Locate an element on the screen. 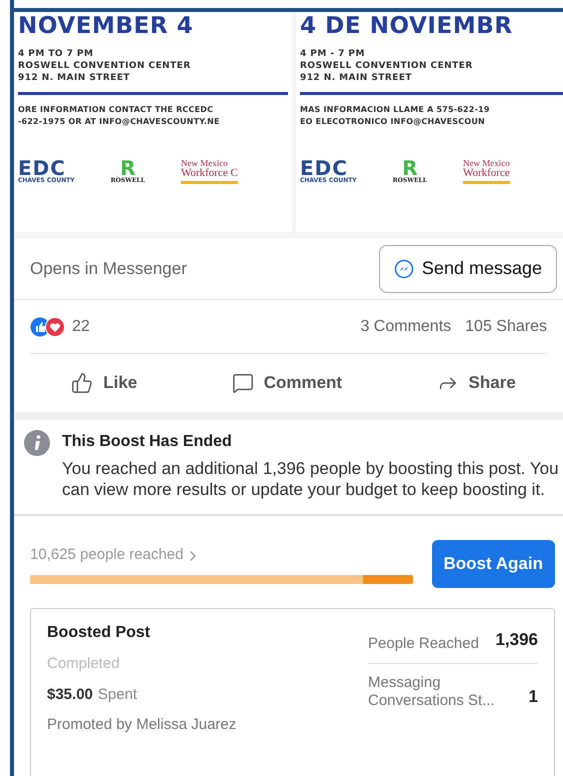 Image resolution: width=563 pixels, height=776 pixels. flyer-line: 4 PM TO 7 PM is located at coordinates (56, 54).